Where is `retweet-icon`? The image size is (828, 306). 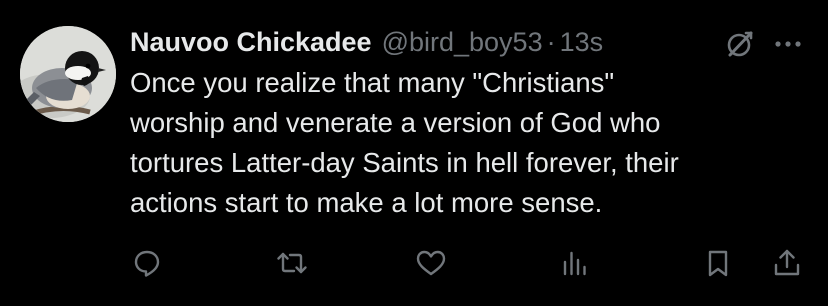
retweet-icon is located at coordinates (292, 263).